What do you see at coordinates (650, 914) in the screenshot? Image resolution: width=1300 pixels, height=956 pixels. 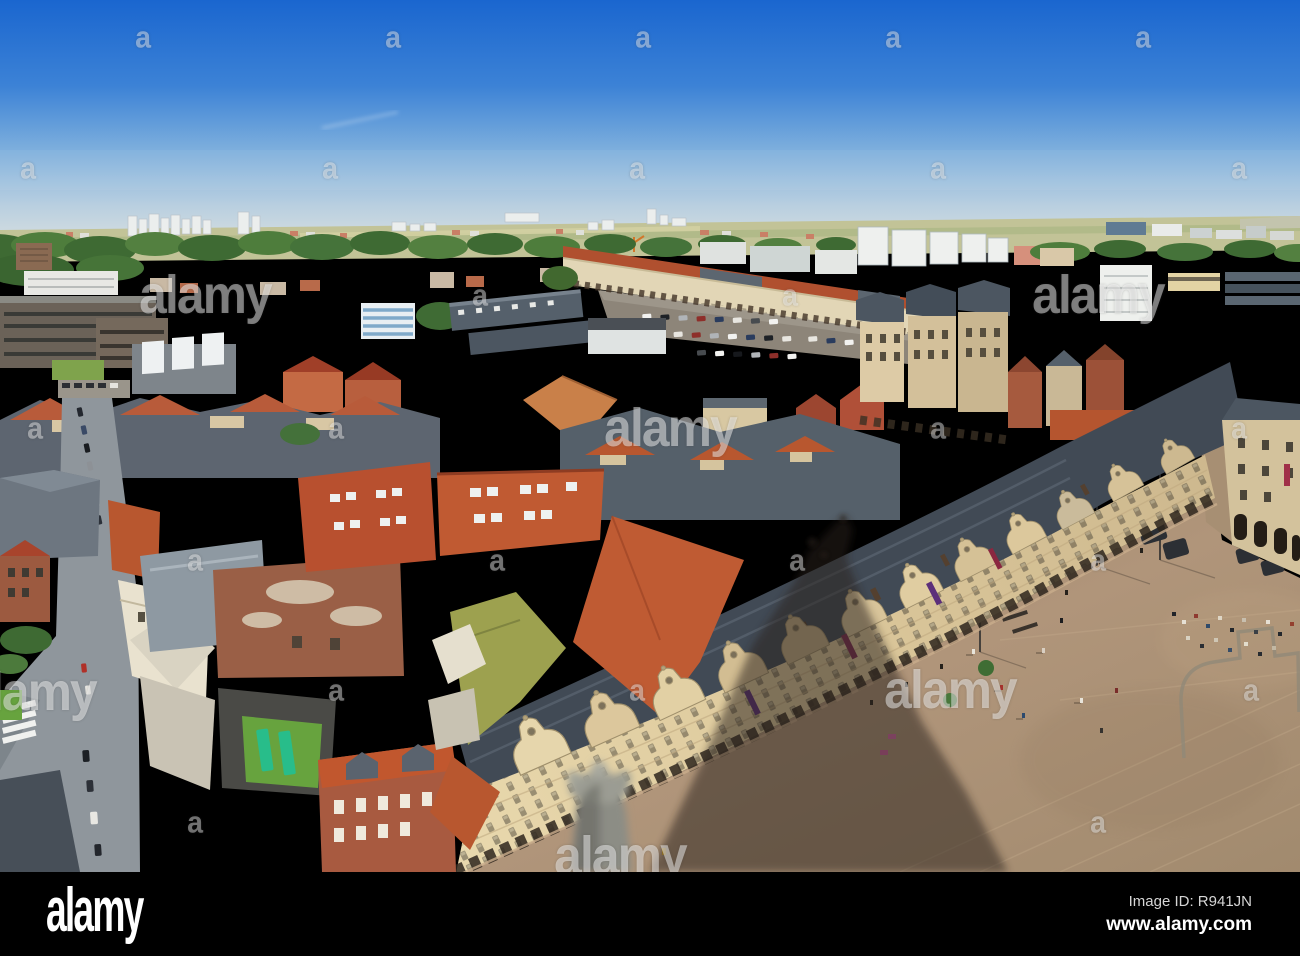 I see `footer-bar: alamy Image ID: R941JN www.alamy.com` at bounding box center [650, 914].